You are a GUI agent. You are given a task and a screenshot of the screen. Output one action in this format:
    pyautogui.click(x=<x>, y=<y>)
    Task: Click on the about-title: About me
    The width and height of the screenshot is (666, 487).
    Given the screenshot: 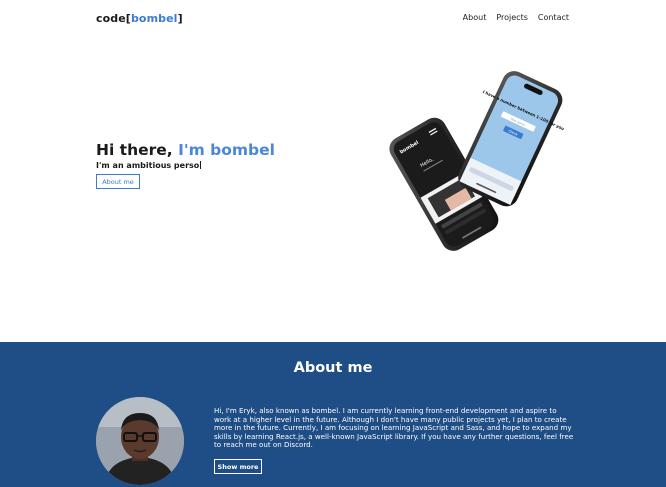 What is the action you would take?
    pyautogui.click(x=333, y=368)
    